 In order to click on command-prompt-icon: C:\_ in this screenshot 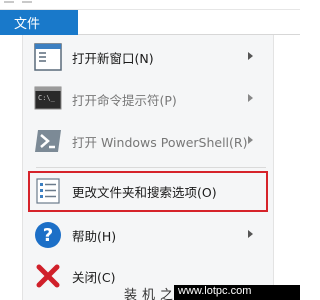, I will do `click(48, 98)`.